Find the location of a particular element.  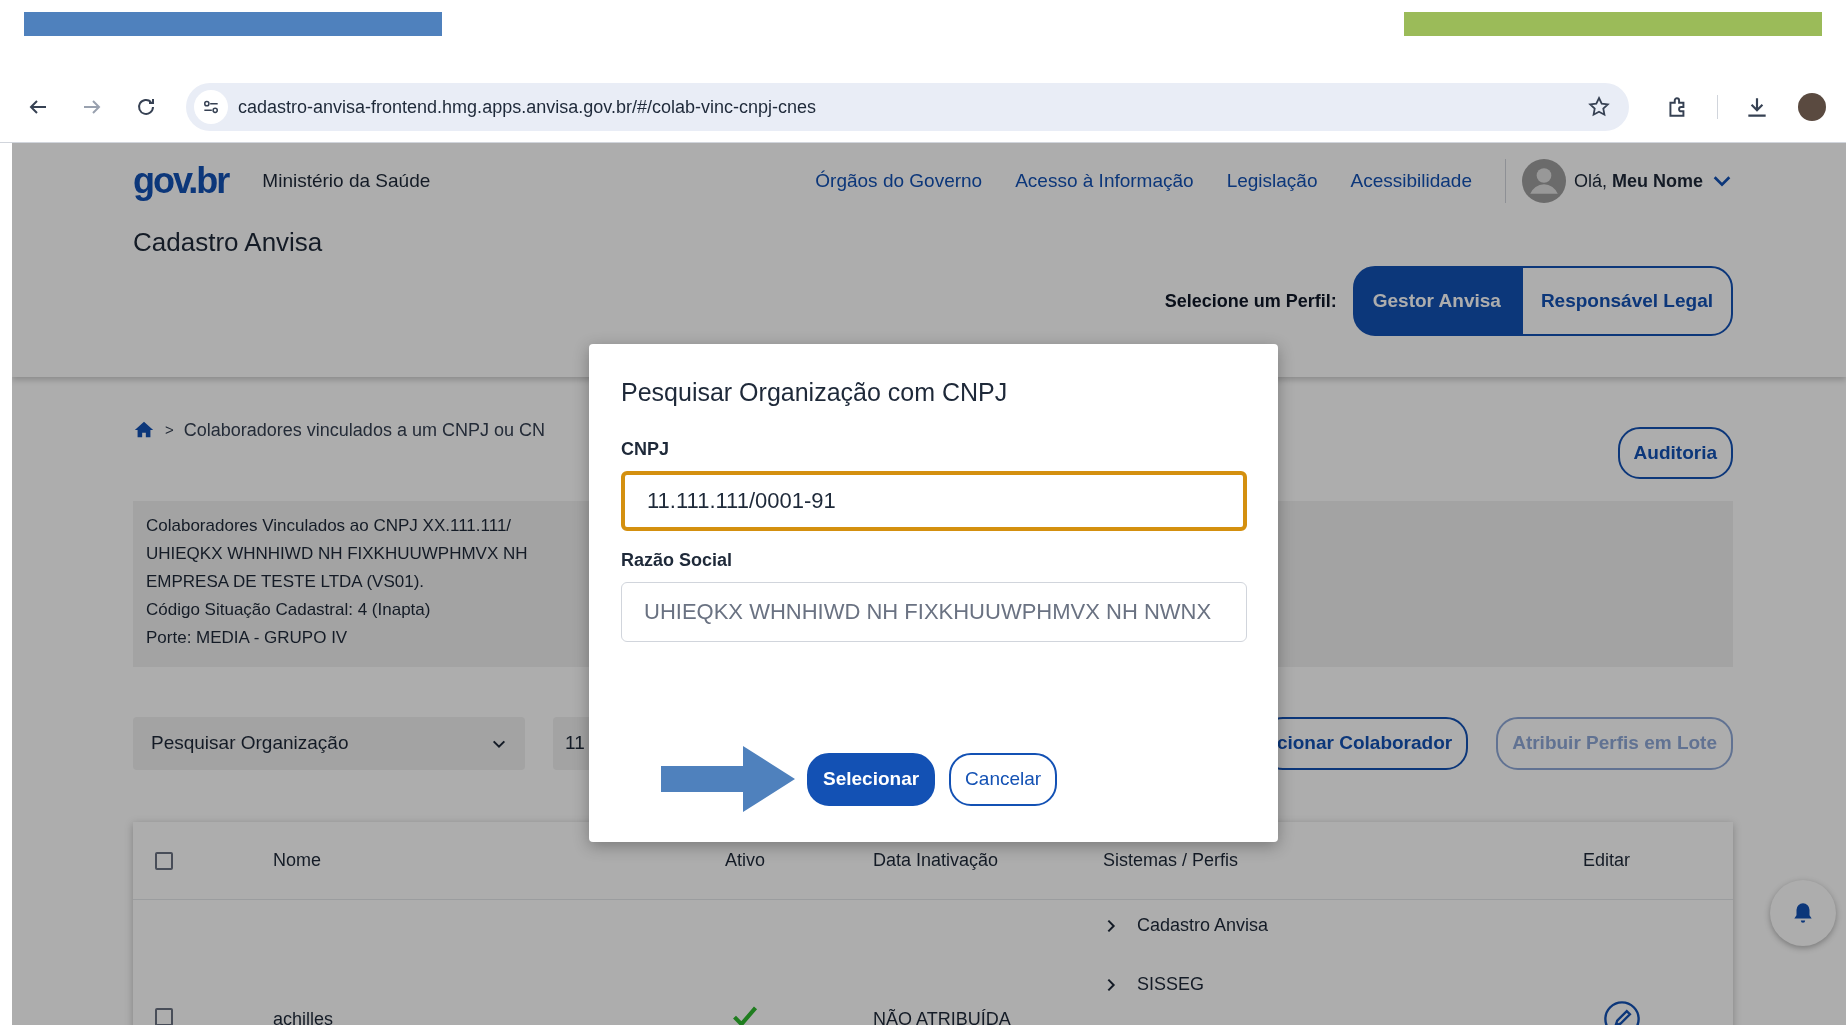

profile-toggle: Responsável Legal is located at coordinates (1626, 301).